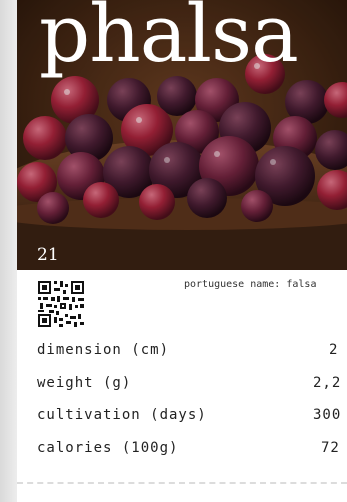  I want to click on page-background-edge, so click(8, 251).